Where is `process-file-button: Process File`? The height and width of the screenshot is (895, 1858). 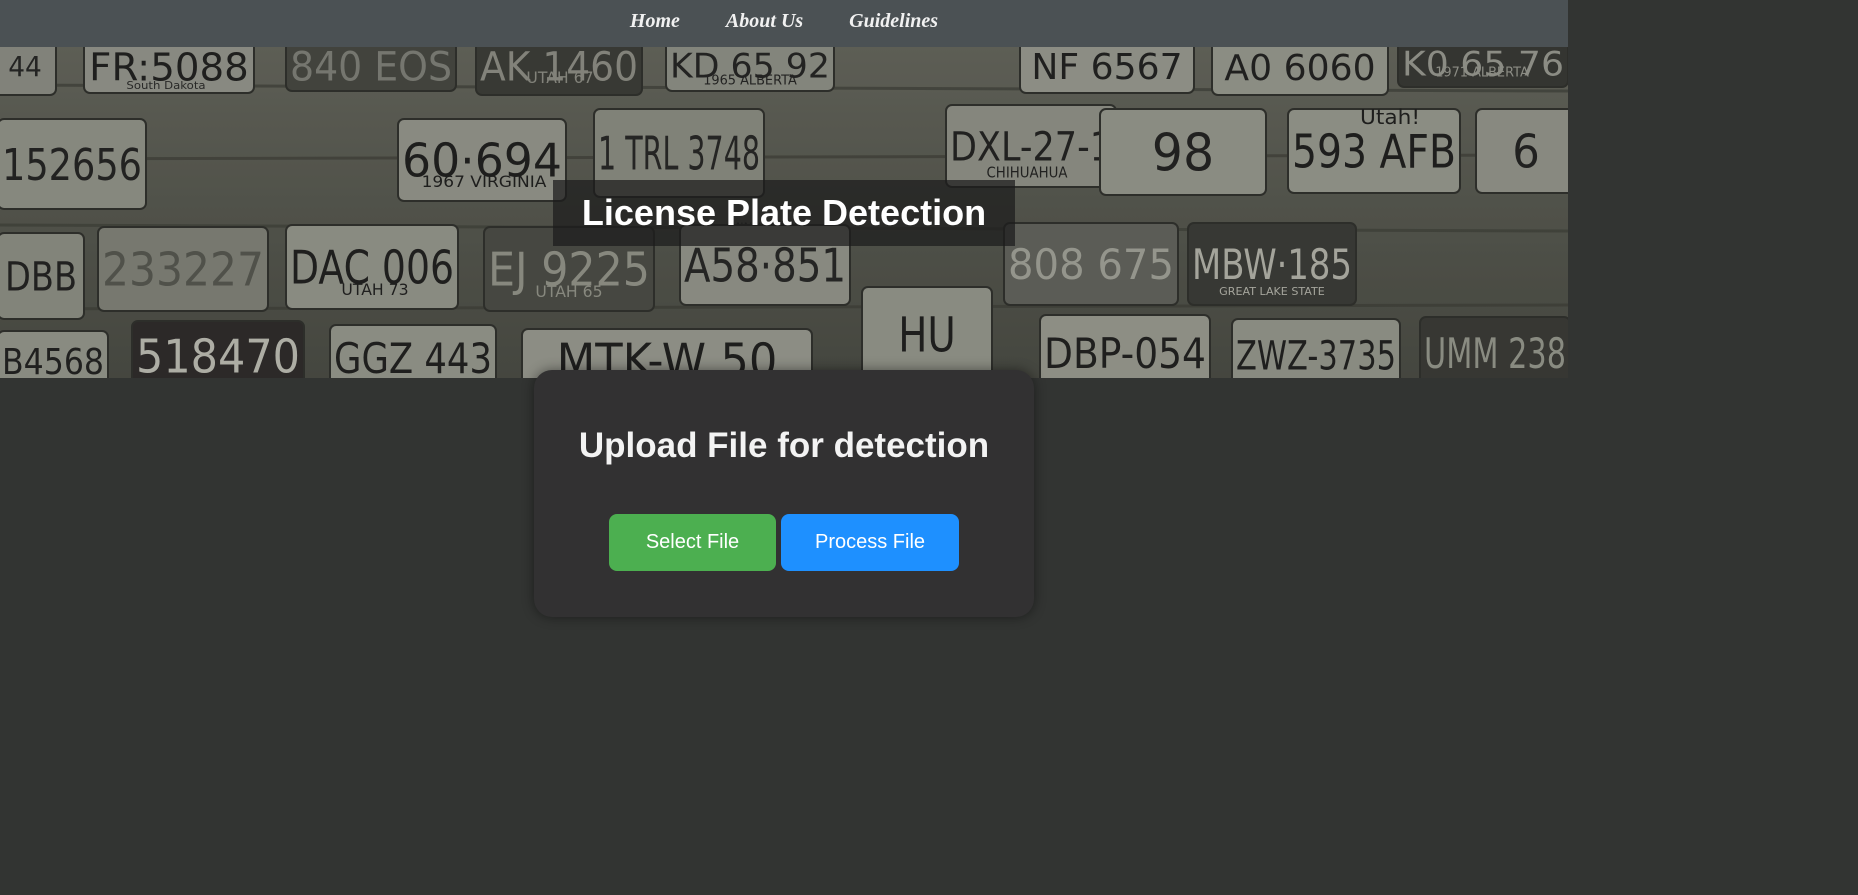
process-file-button: Process File is located at coordinates (870, 542).